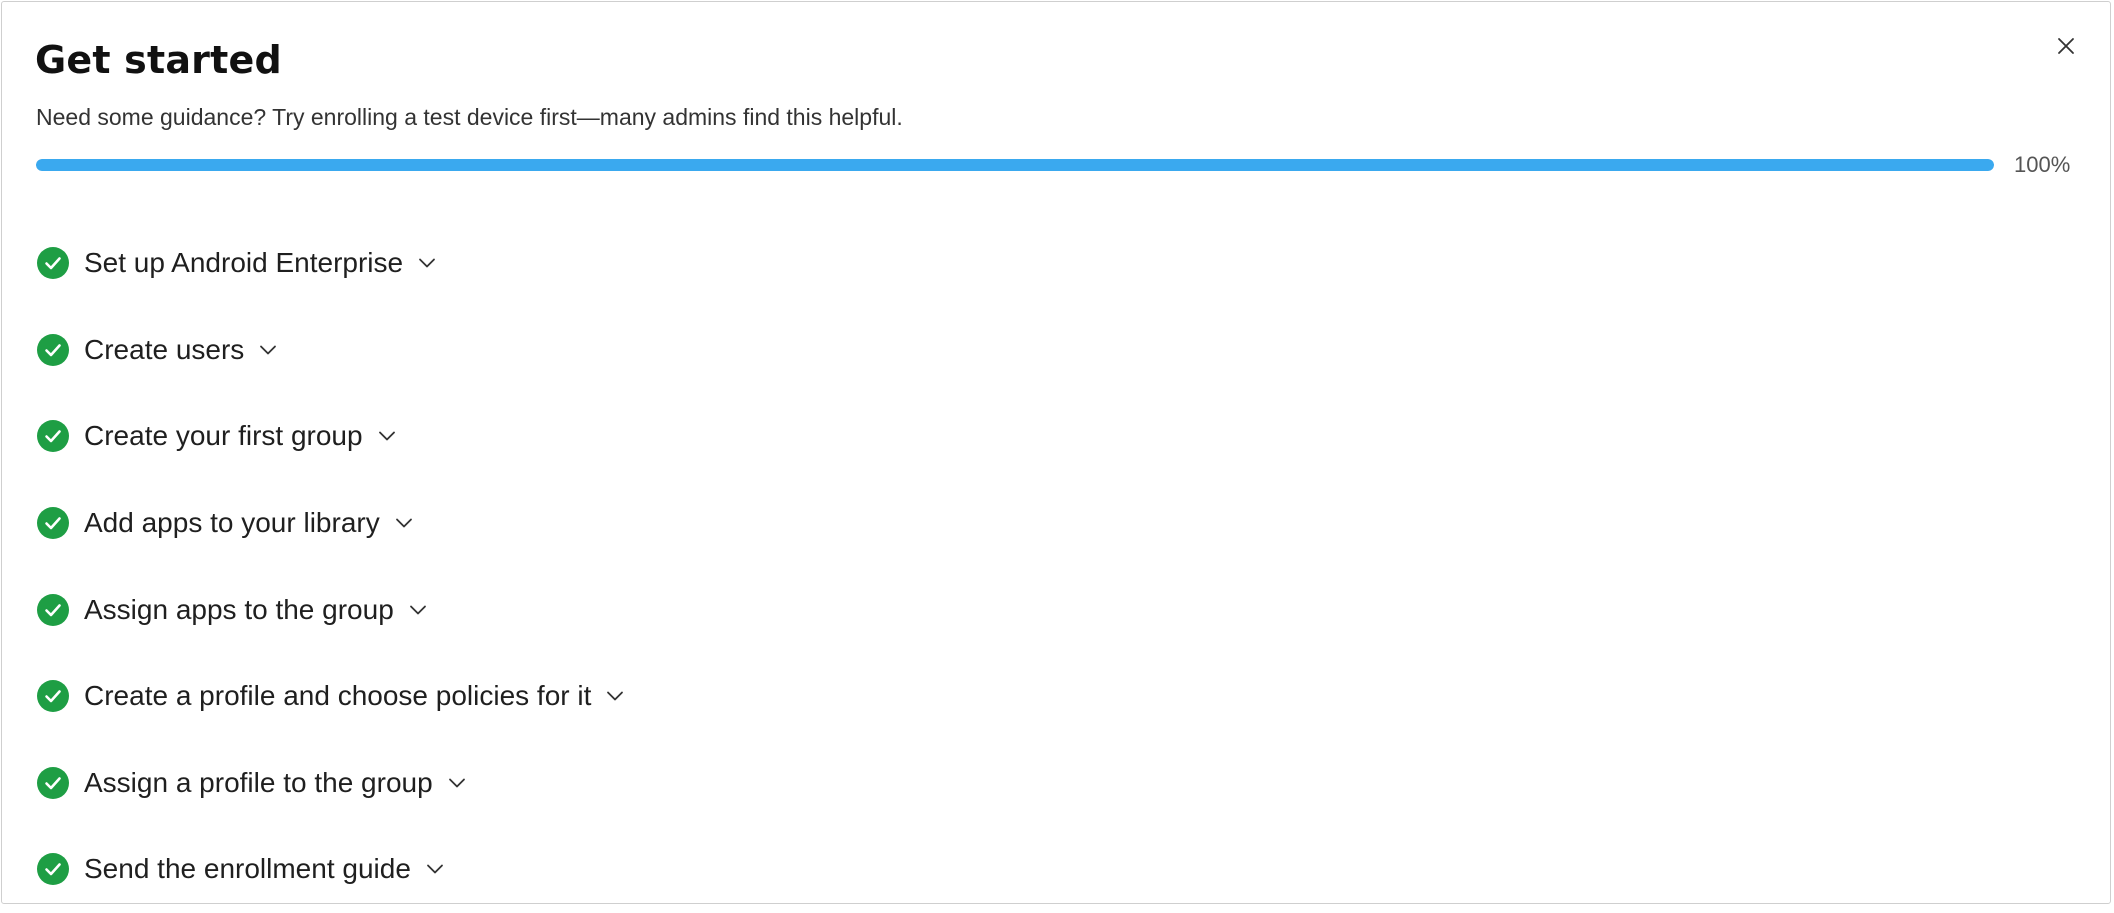 Image resolution: width=2114 pixels, height=913 pixels. What do you see at coordinates (2042, 164) in the screenshot?
I see `progress-percentage: 100%` at bounding box center [2042, 164].